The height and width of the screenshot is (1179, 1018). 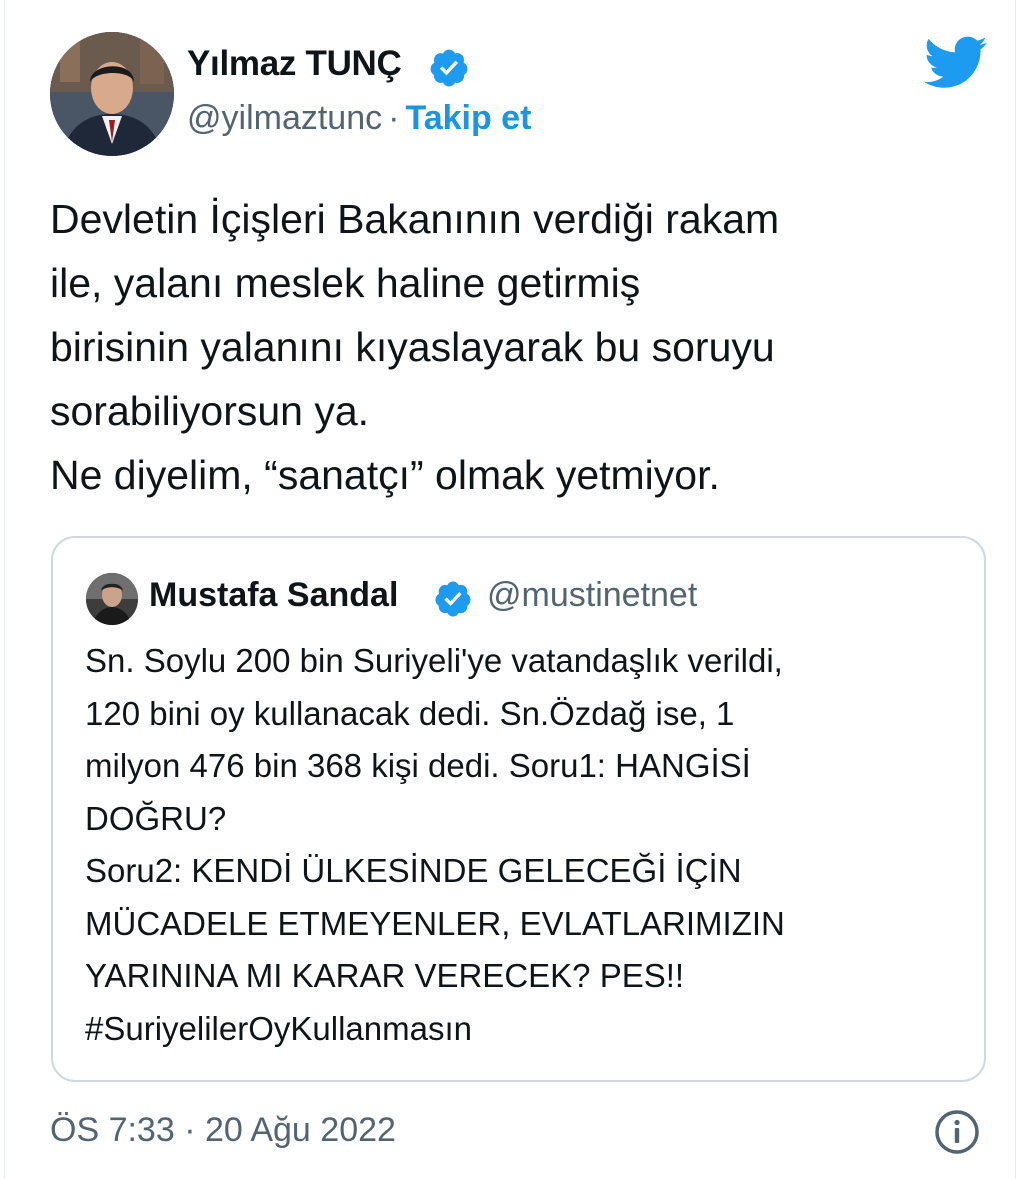 I want to click on card-right-edge, so click(x=1015, y=589).